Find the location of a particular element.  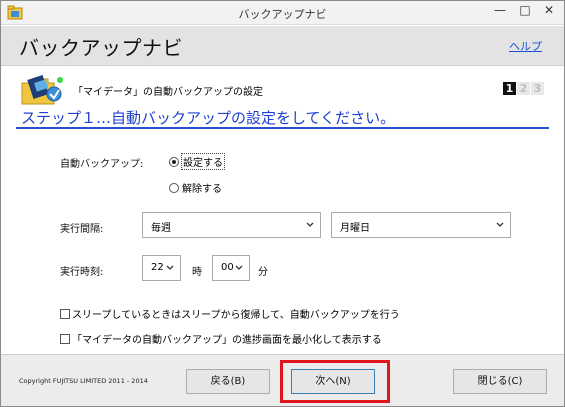

hour-select: 22 is located at coordinates (161, 268).